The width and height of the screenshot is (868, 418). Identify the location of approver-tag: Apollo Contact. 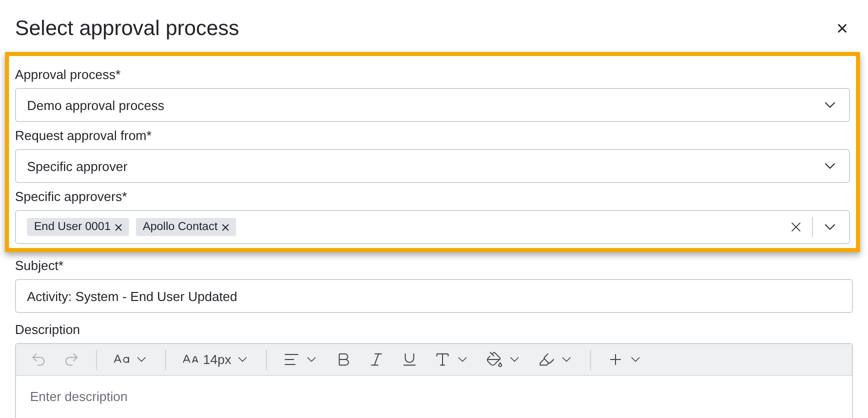
(186, 227).